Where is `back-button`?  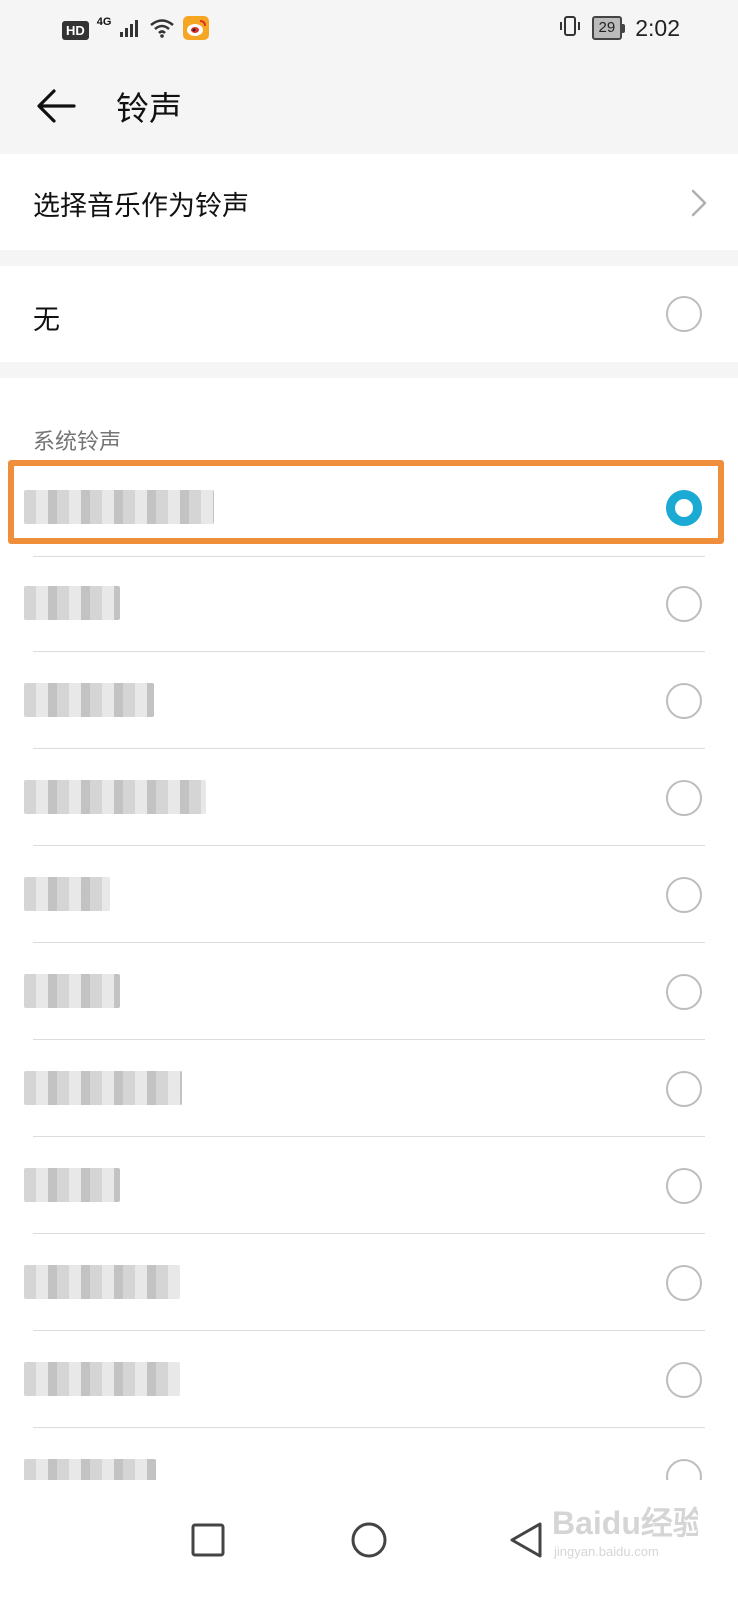
back-button is located at coordinates (56, 106).